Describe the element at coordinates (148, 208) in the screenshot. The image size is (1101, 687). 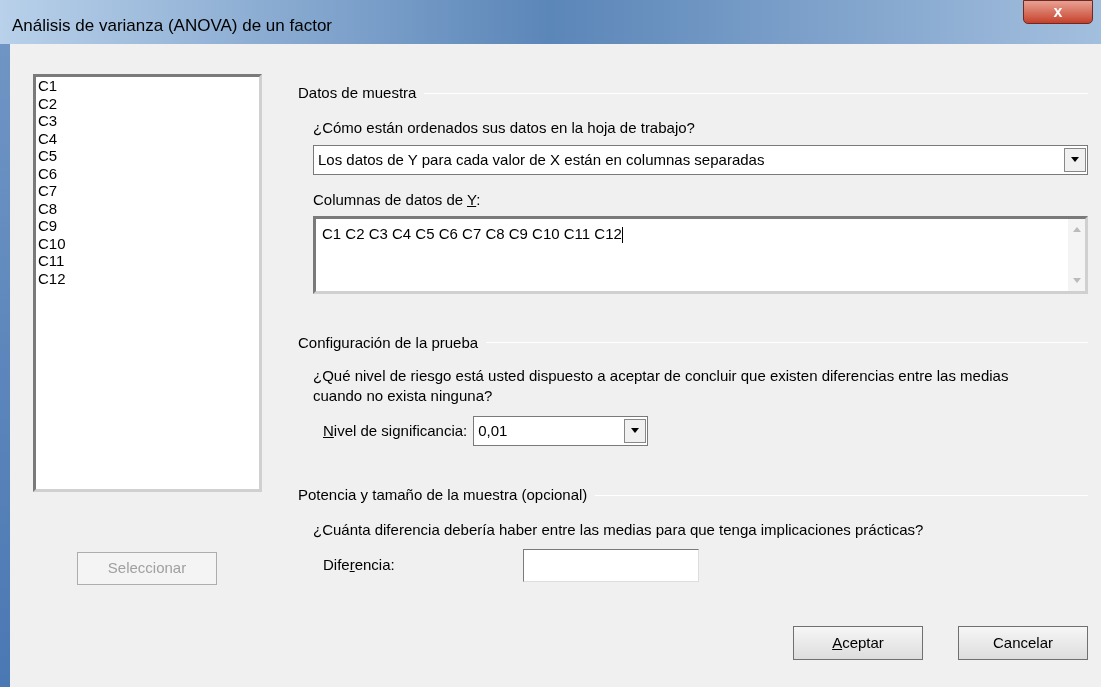
I see `variable-item: C8` at that location.